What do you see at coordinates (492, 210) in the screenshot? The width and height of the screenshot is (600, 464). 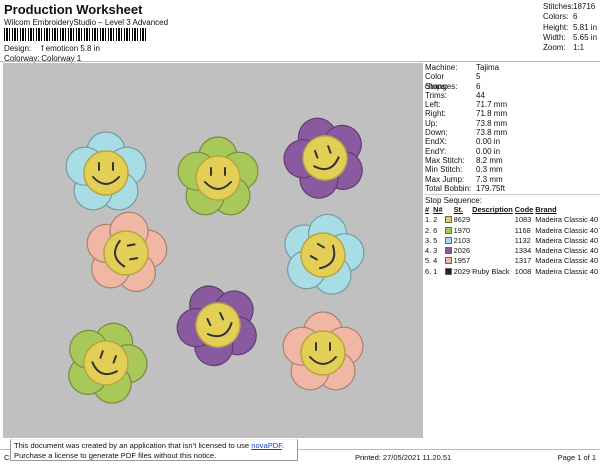 I see `col-description: Description` at bounding box center [492, 210].